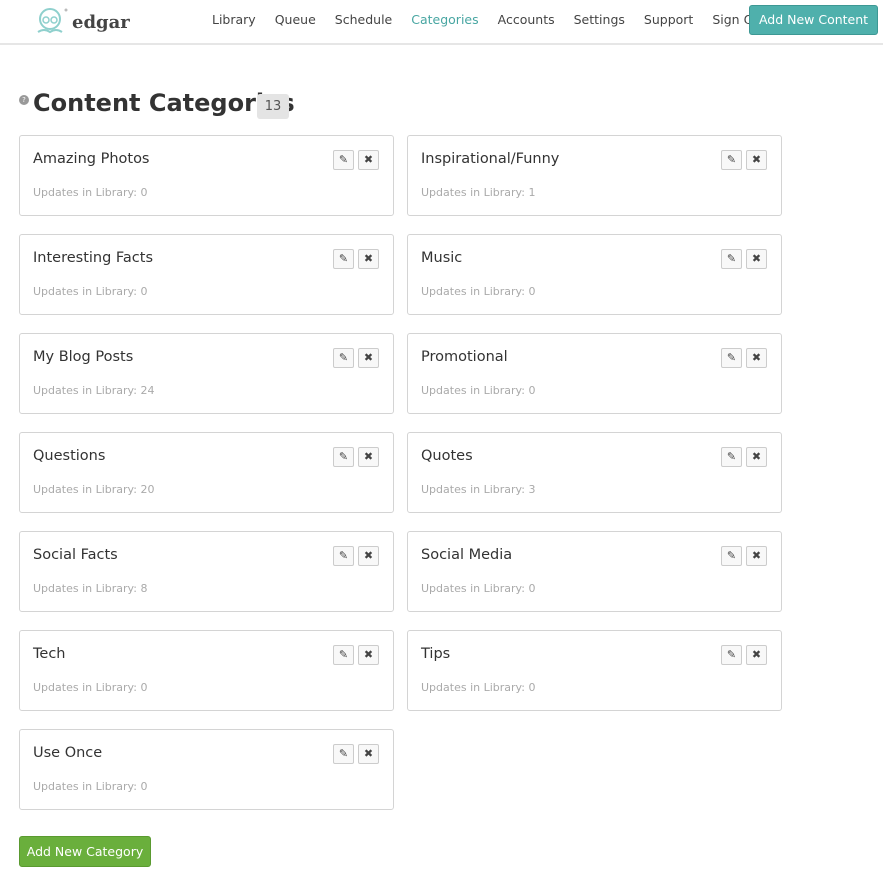 The width and height of the screenshot is (883, 871). What do you see at coordinates (206, 670) in the screenshot?
I see `category-card: Tech Updates in Library: 0 ✎ ✖` at bounding box center [206, 670].